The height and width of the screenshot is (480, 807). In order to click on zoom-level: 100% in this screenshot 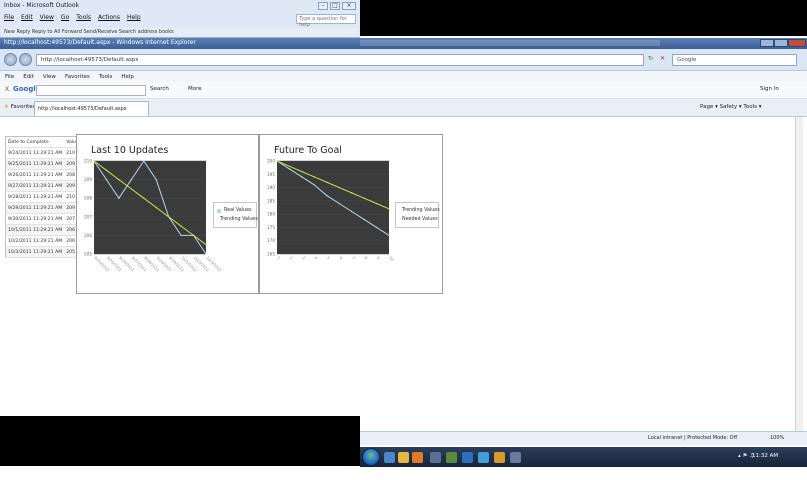, I will do `click(777, 438)`.